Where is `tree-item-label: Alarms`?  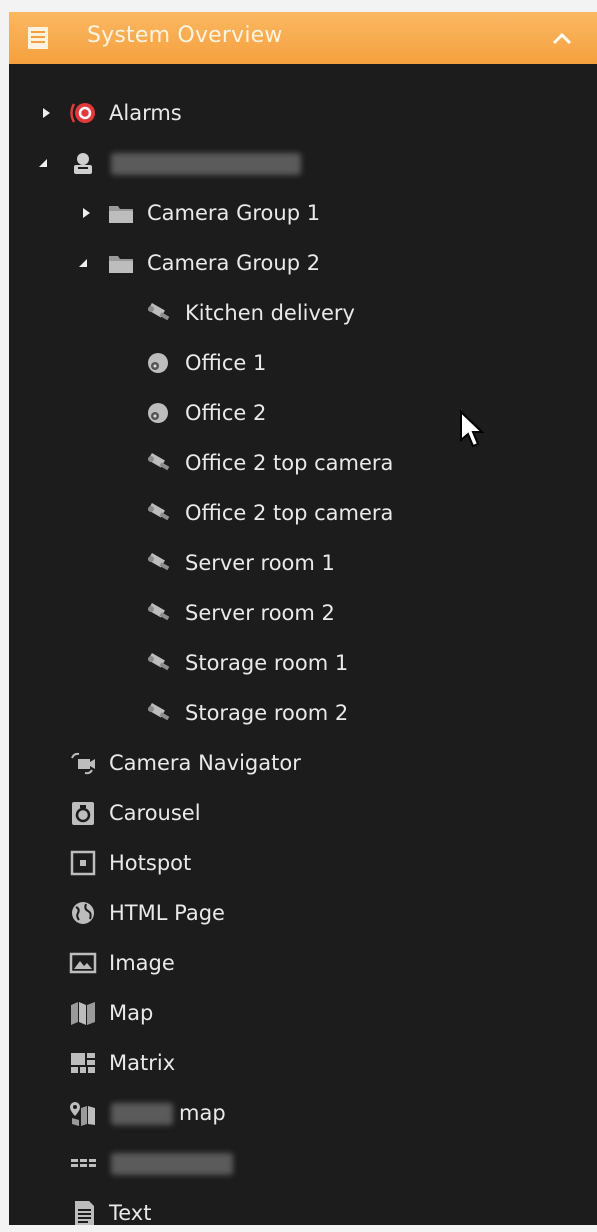 tree-item-label: Alarms is located at coordinates (145, 113).